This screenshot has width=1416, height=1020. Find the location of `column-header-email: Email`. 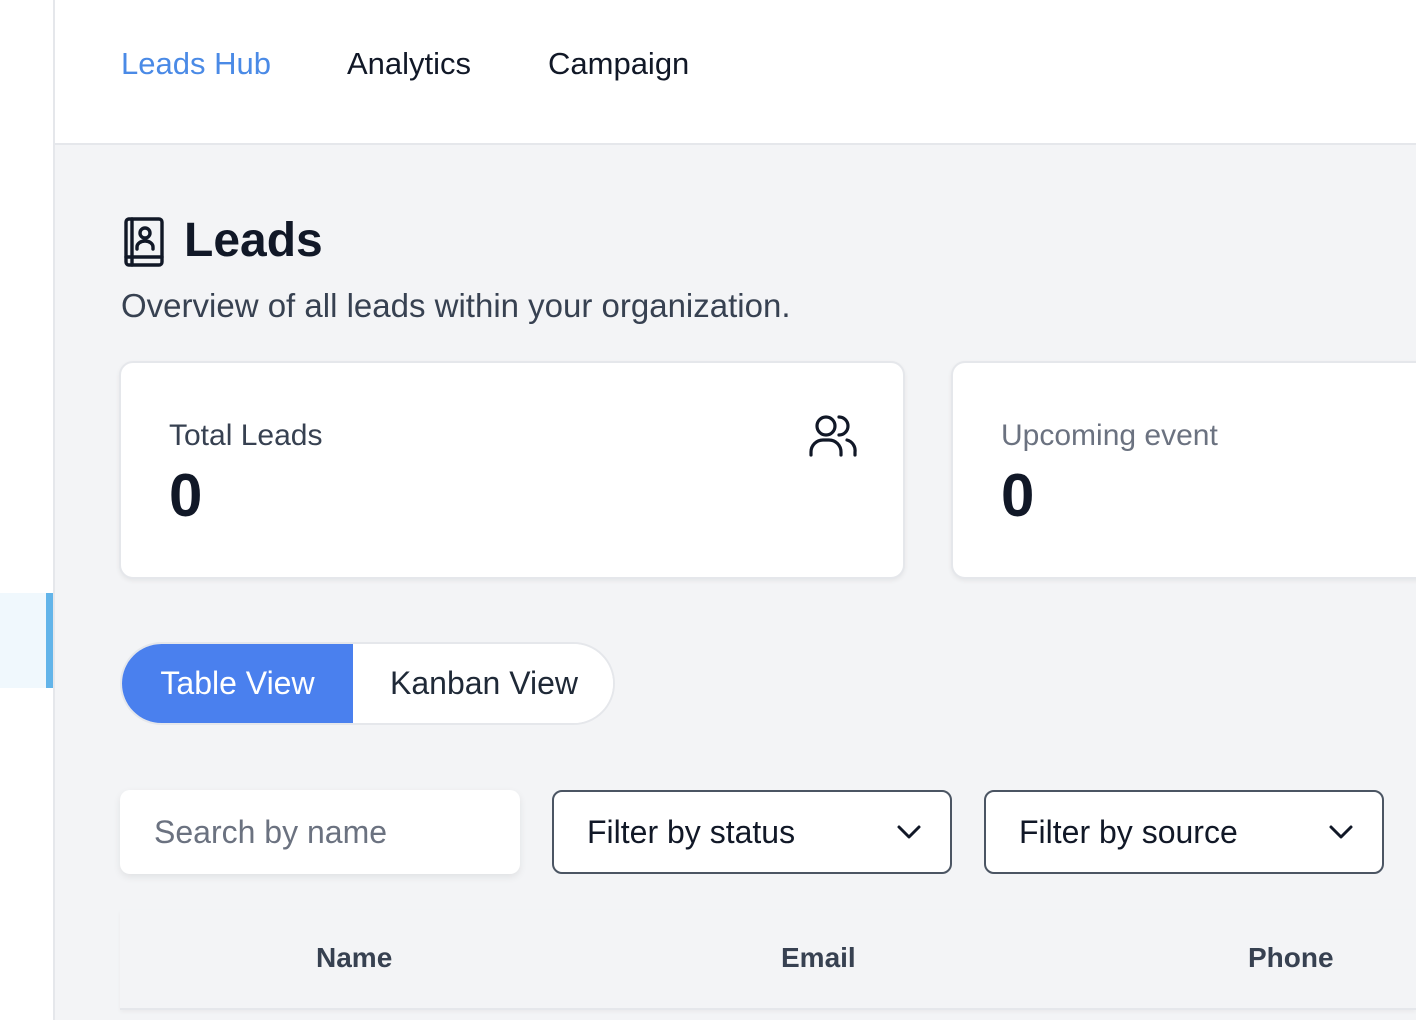

column-header-email: Email is located at coordinates (818, 958).